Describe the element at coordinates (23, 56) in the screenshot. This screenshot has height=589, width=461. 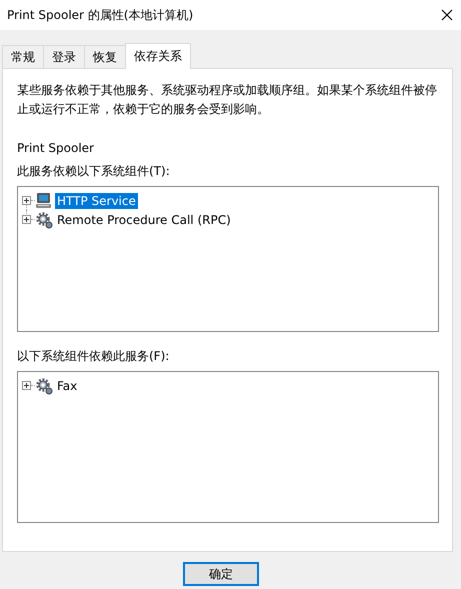
I see `tab: 常规` at that location.